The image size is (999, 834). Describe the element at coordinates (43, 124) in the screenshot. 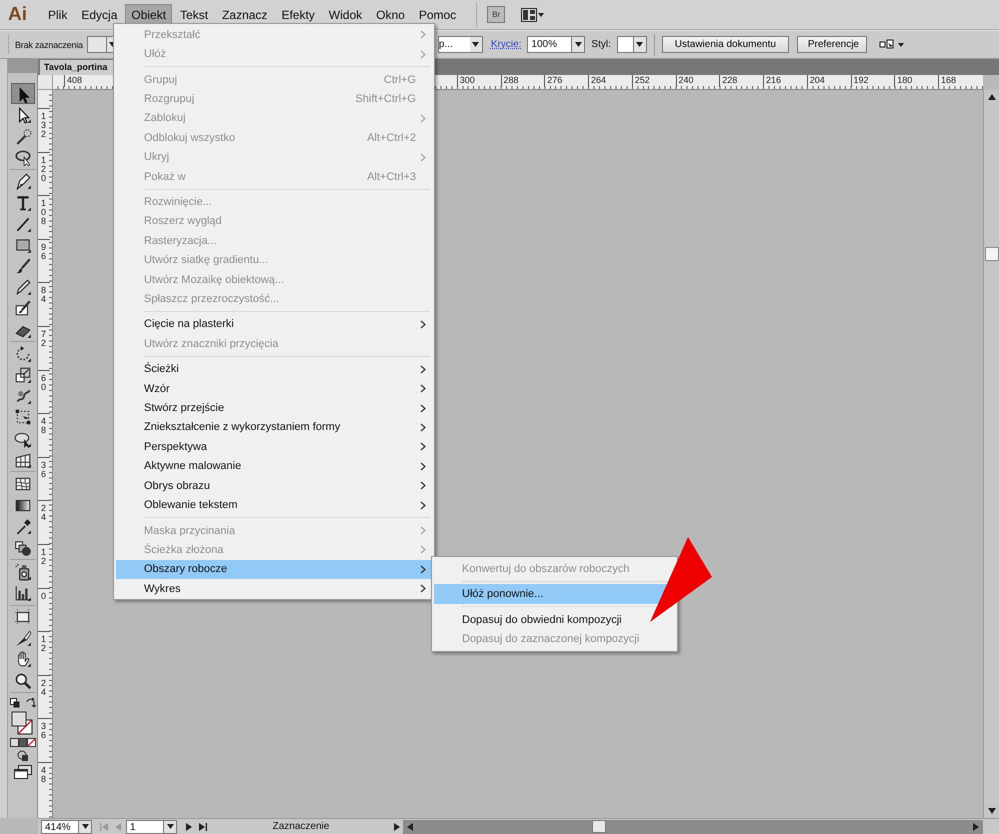

I see `ruler-label: 132` at that location.